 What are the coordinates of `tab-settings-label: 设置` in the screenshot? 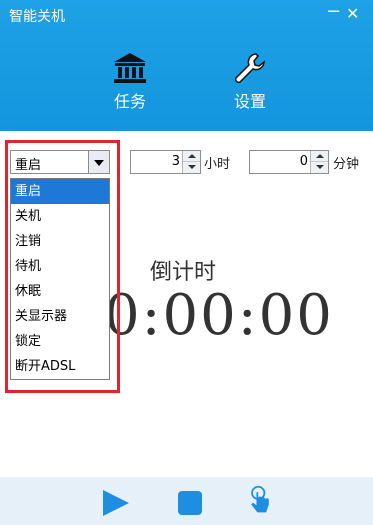 It's located at (249, 101).